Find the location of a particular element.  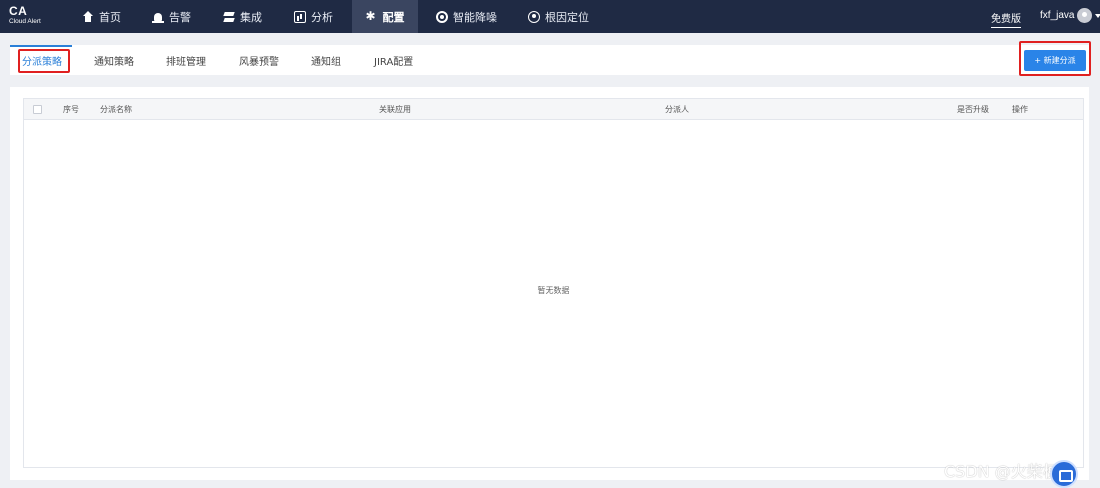

top-nav-bar: CA Cloud Alert 首页 告警 集成 分析 配置 智能降噪 is located at coordinates (550, 16).